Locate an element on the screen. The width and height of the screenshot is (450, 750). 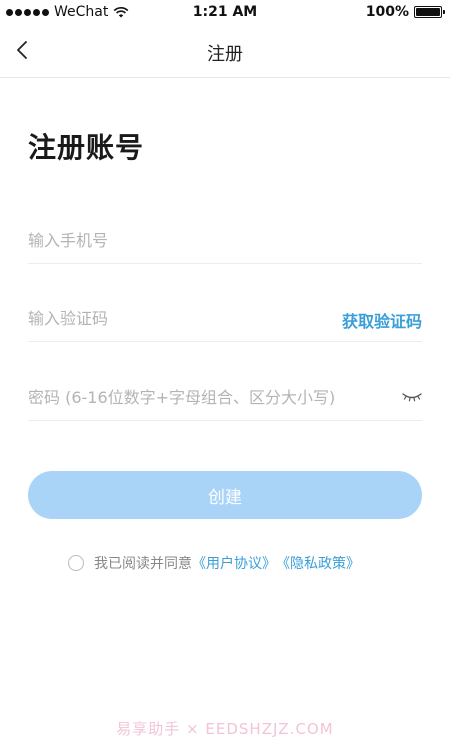
password-field-row is located at coordinates (225, 399).